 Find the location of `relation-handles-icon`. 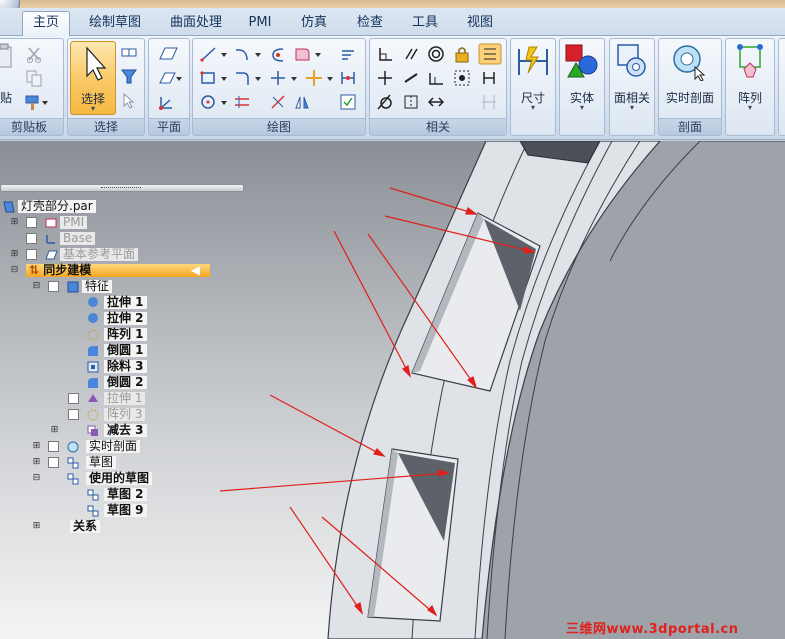

relation-handles-icon is located at coordinates (489, 102).